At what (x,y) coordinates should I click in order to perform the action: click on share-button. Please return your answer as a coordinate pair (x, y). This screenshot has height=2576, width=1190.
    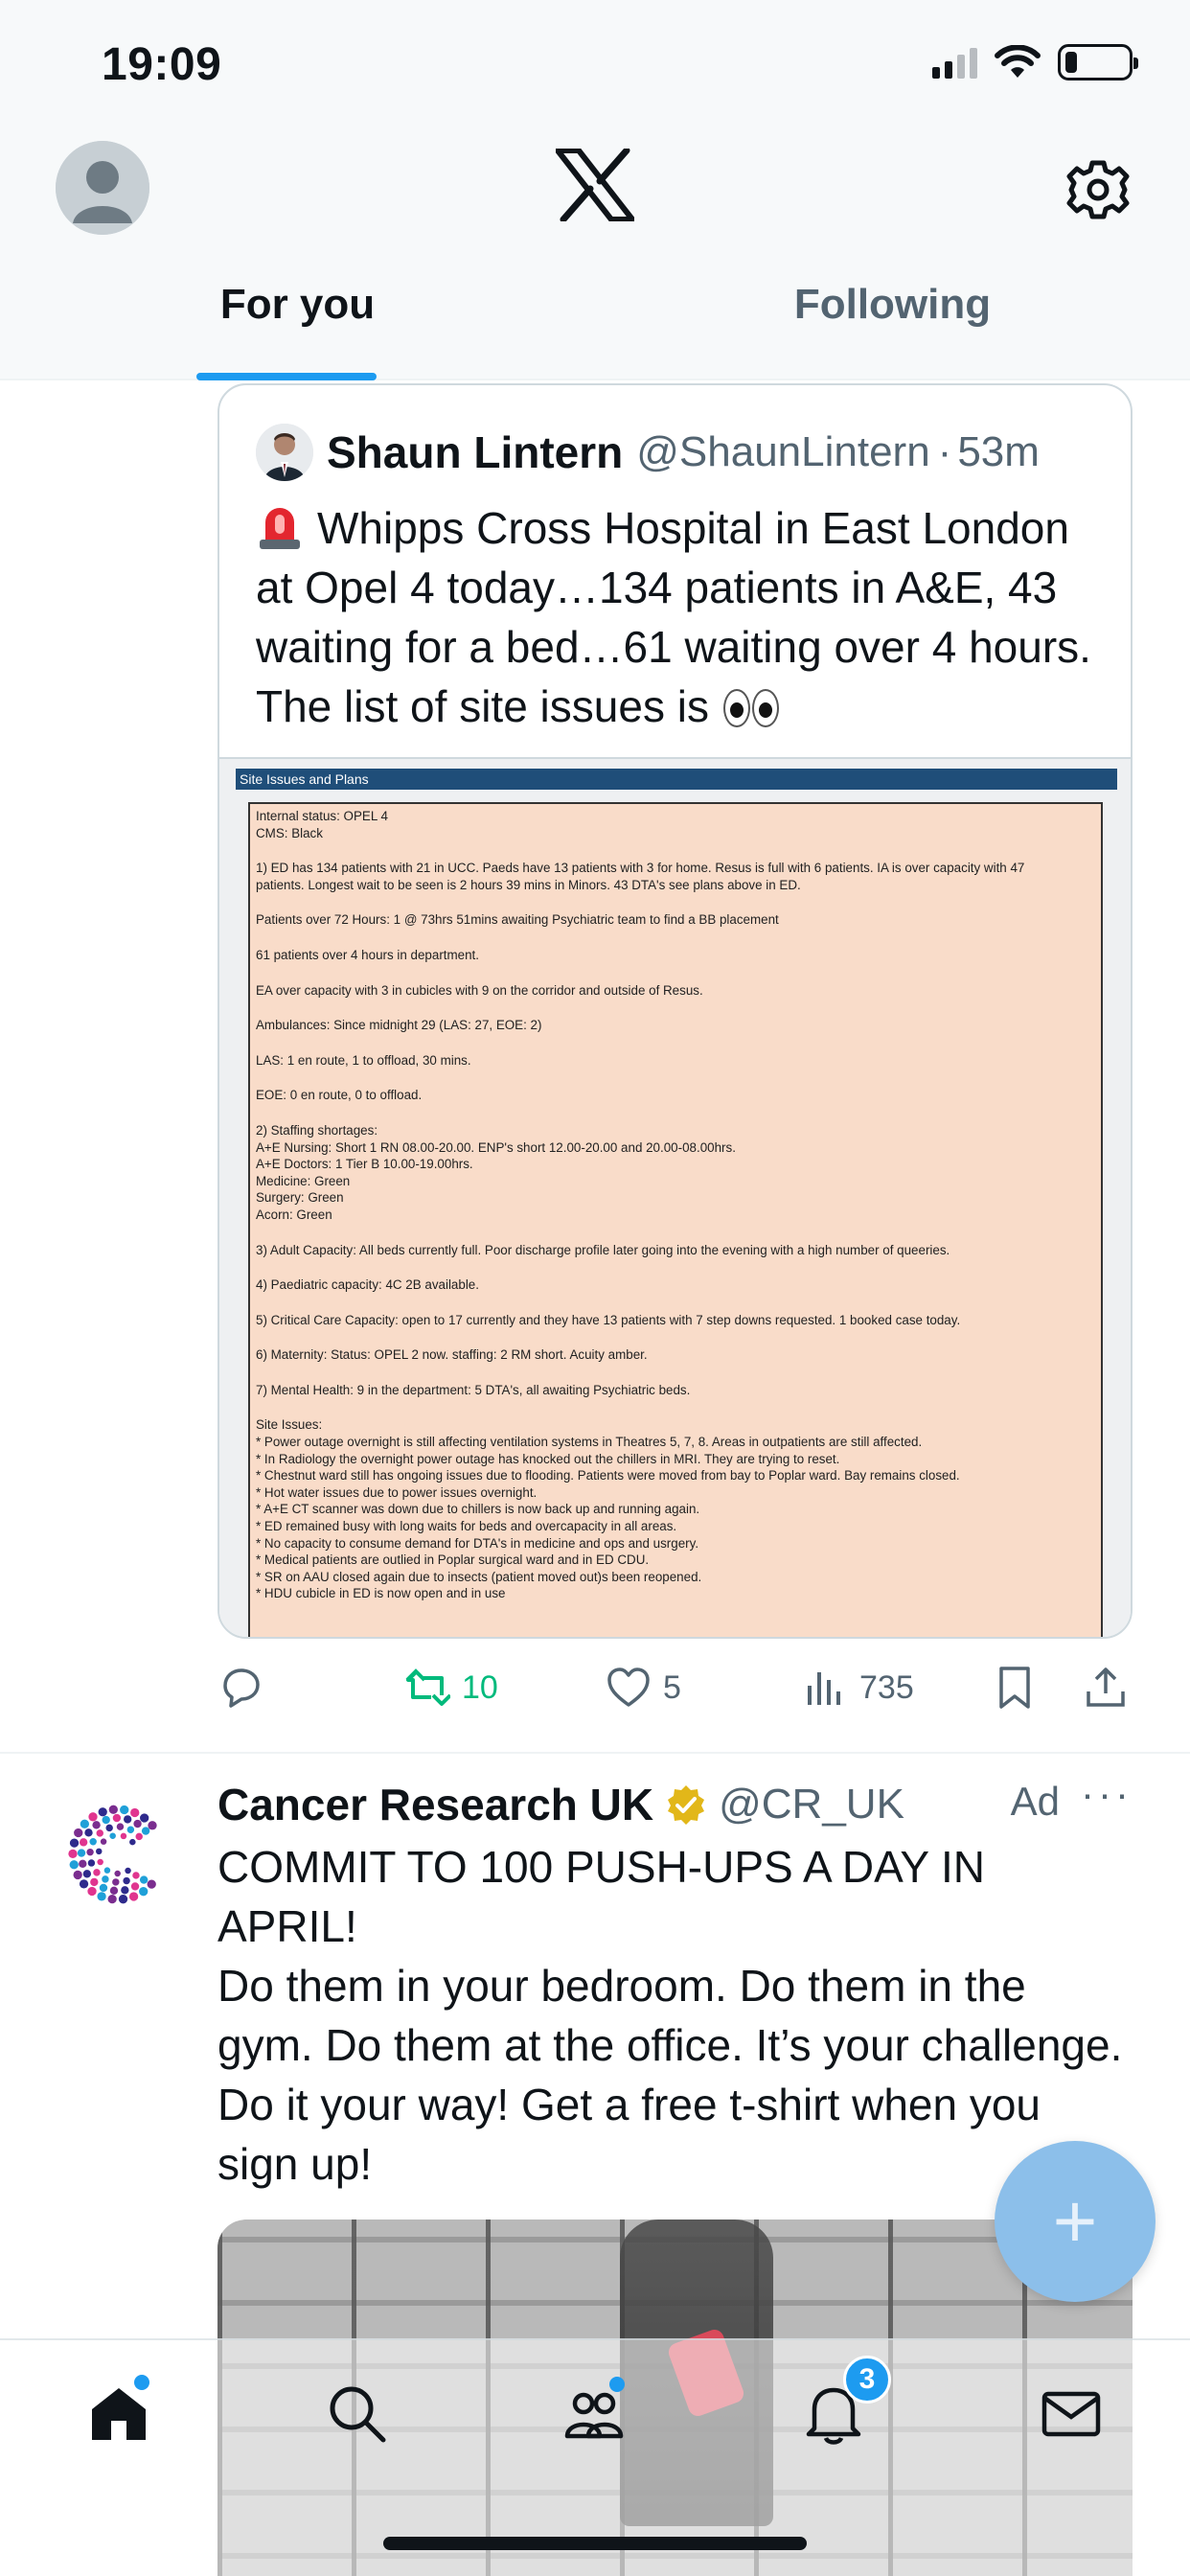
    Looking at the image, I should click on (1106, 1687).